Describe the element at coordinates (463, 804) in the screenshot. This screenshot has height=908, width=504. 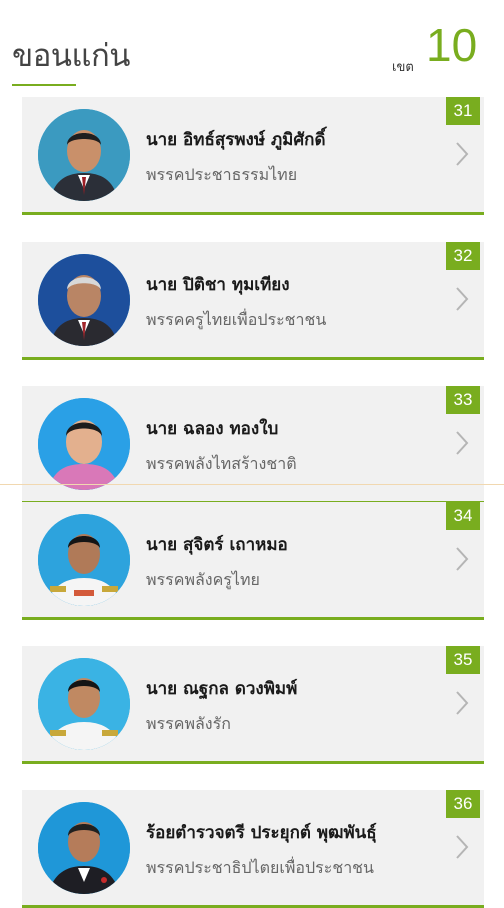
I see `candidate-number-badge: 36` at that location.